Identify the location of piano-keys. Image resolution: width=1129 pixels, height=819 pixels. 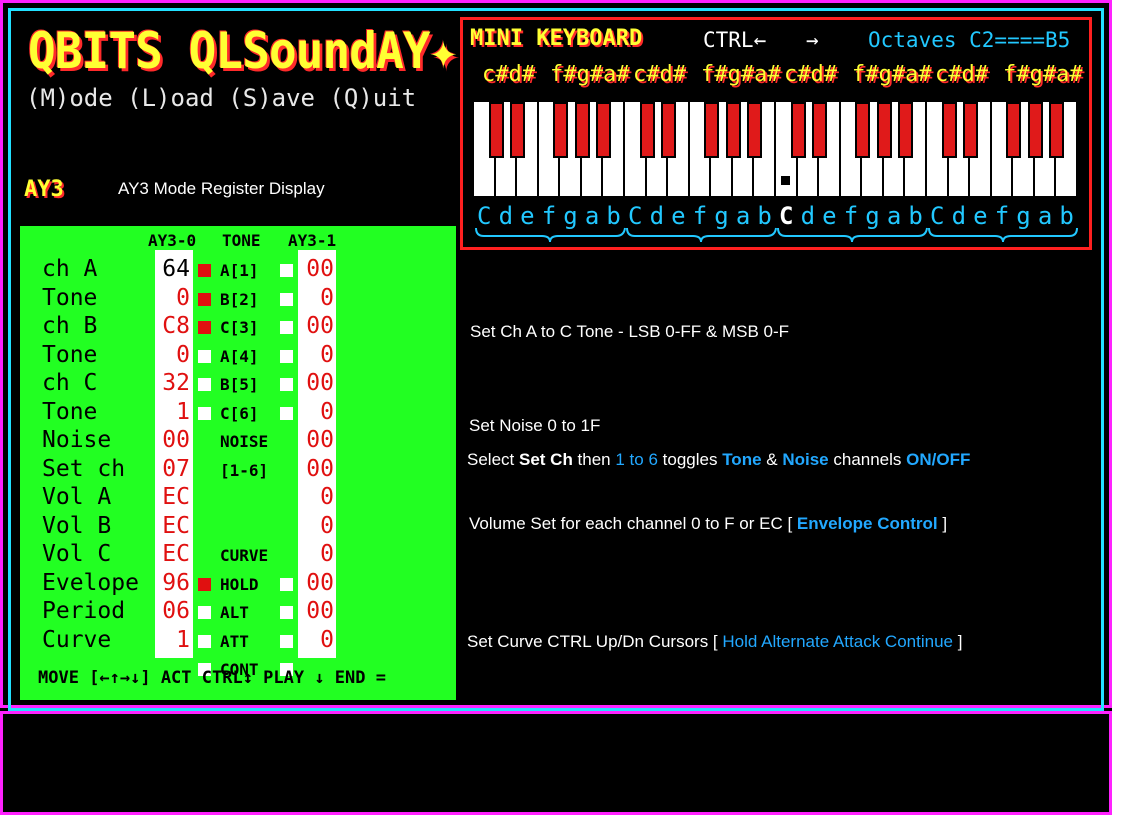
(776, 149).